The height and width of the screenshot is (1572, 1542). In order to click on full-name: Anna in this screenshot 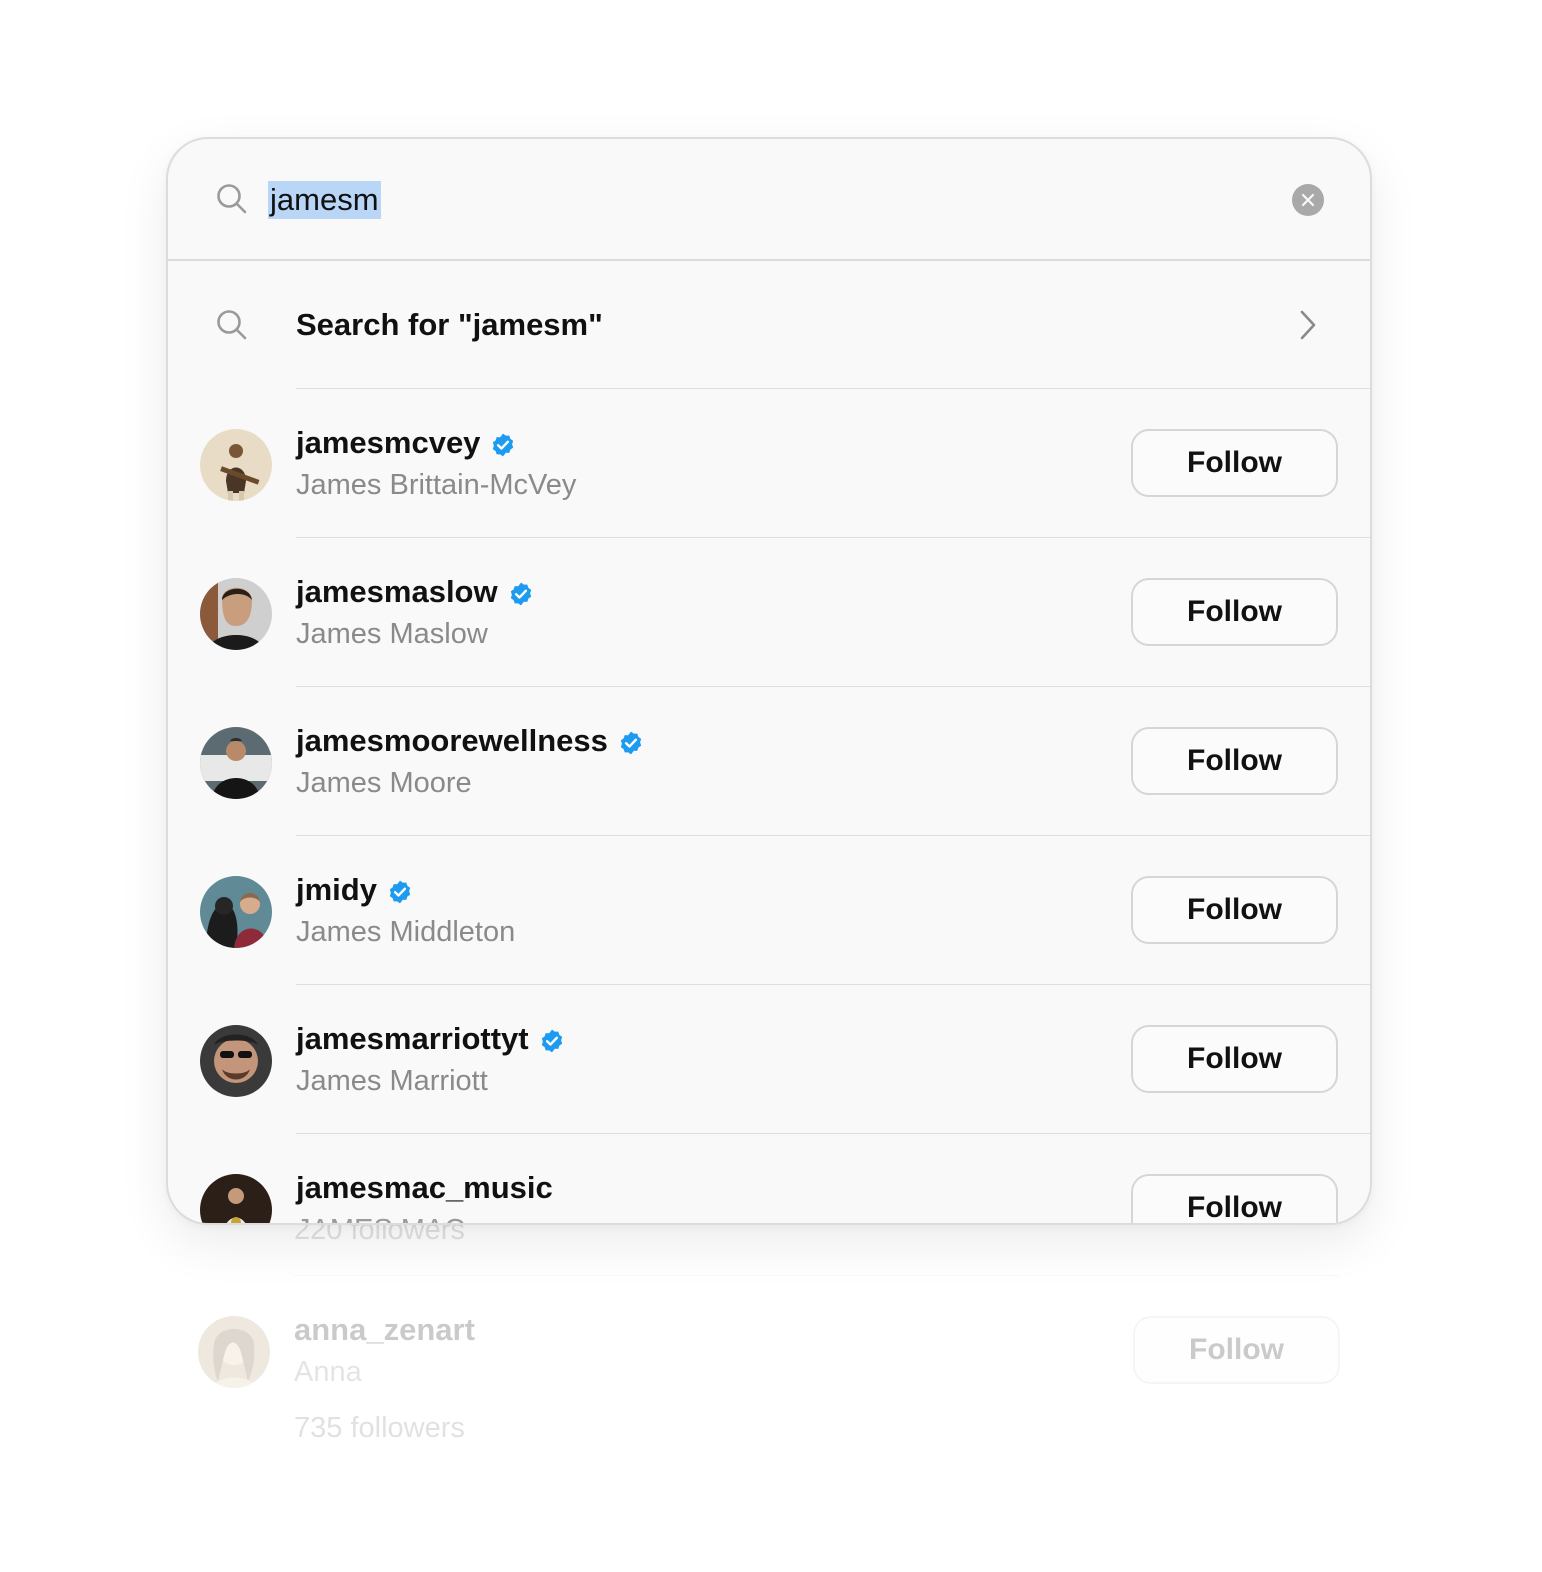, I will do `click(328, 1372)`.